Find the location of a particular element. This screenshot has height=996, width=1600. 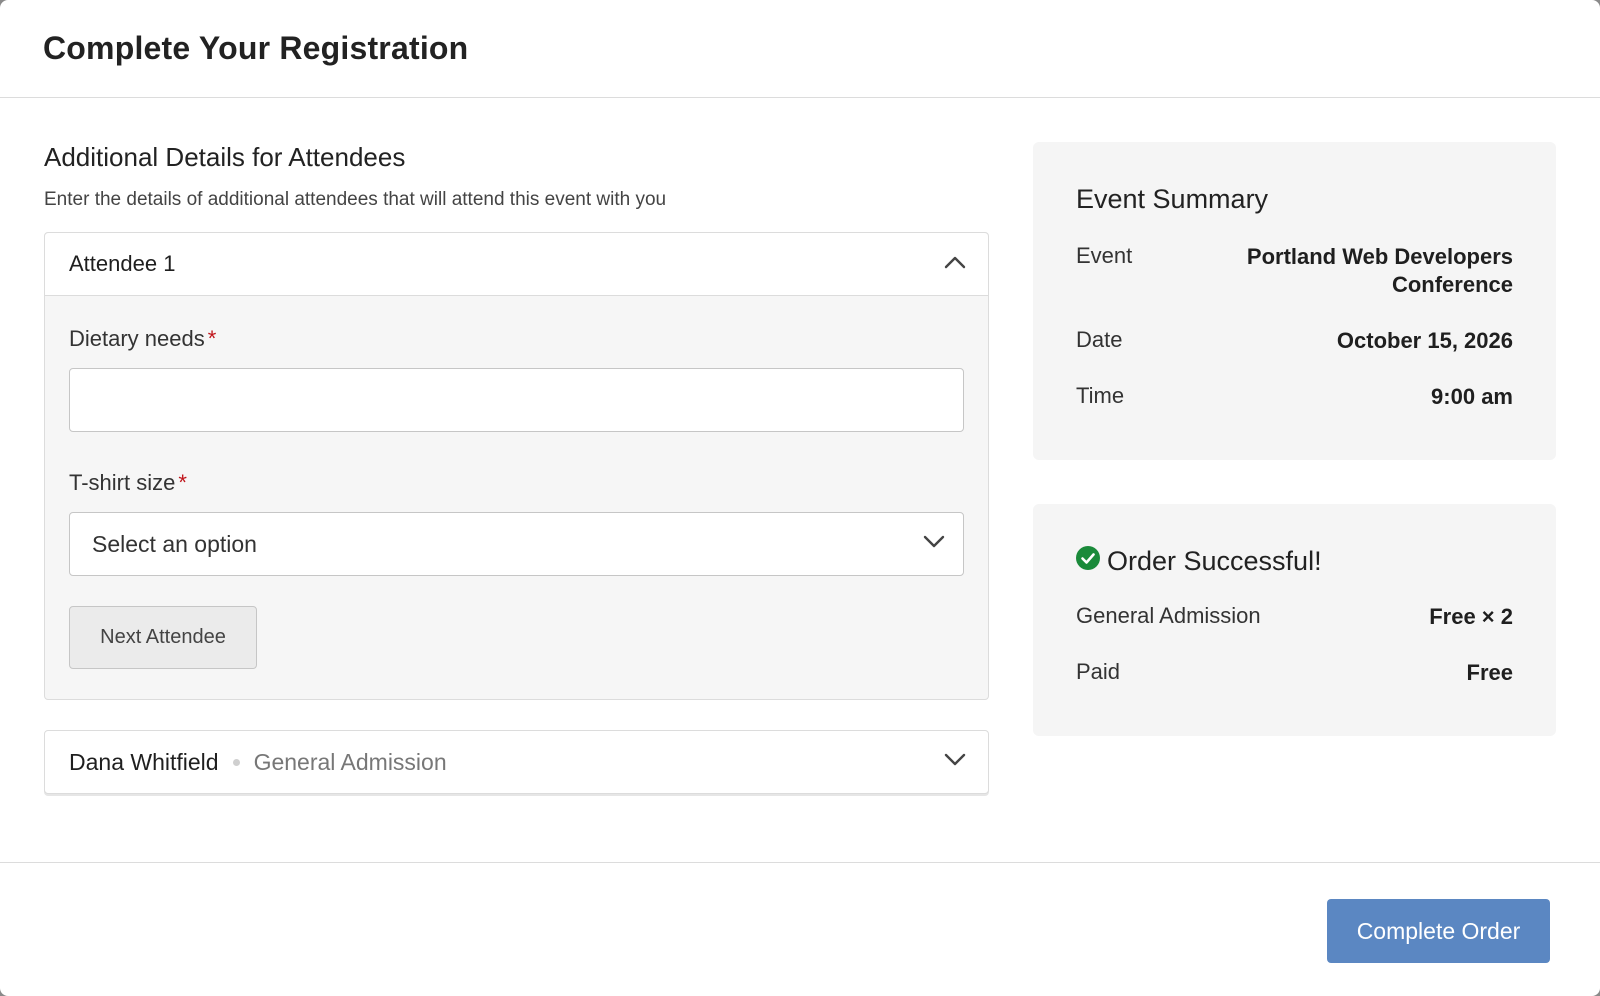

ticket-label: General Admission is located at coordinates (1168, 615).